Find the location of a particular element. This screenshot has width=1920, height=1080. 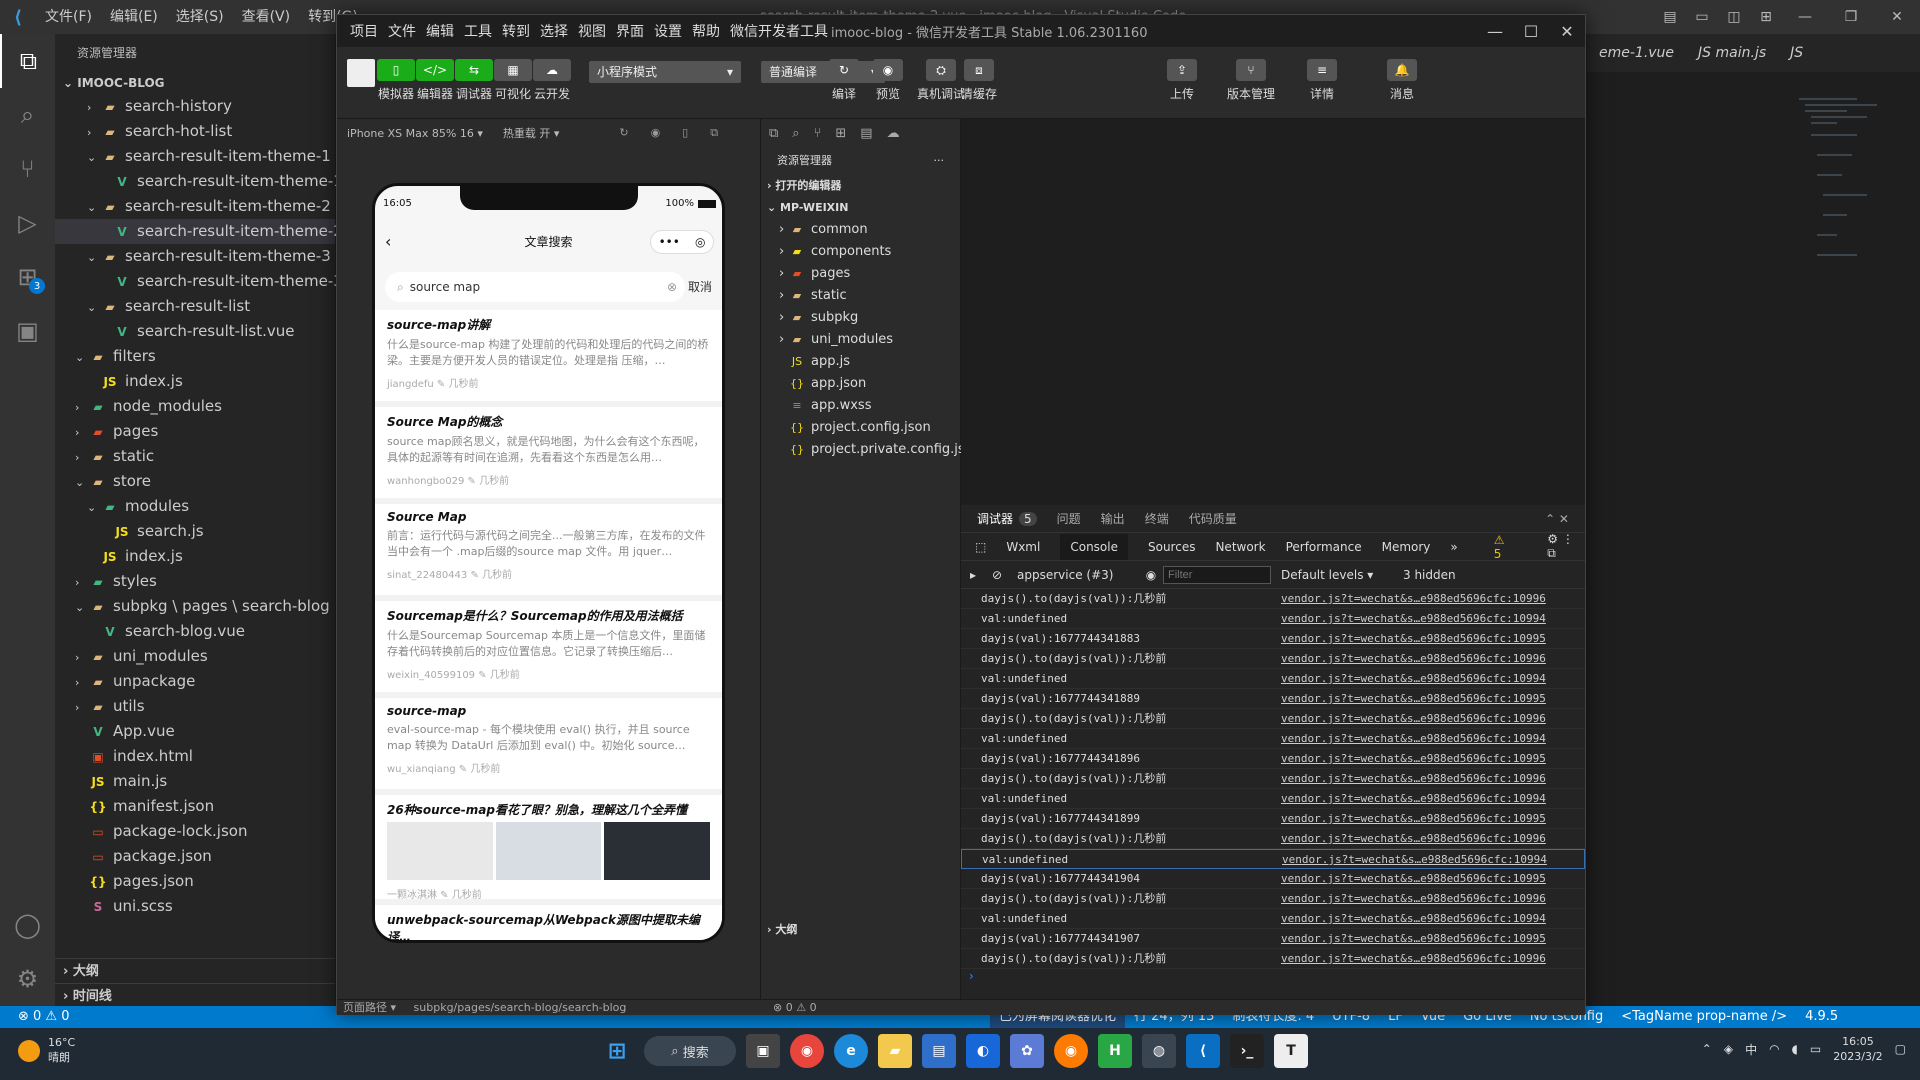

restore-button: ❐ is located at coordinates (1851, 17).